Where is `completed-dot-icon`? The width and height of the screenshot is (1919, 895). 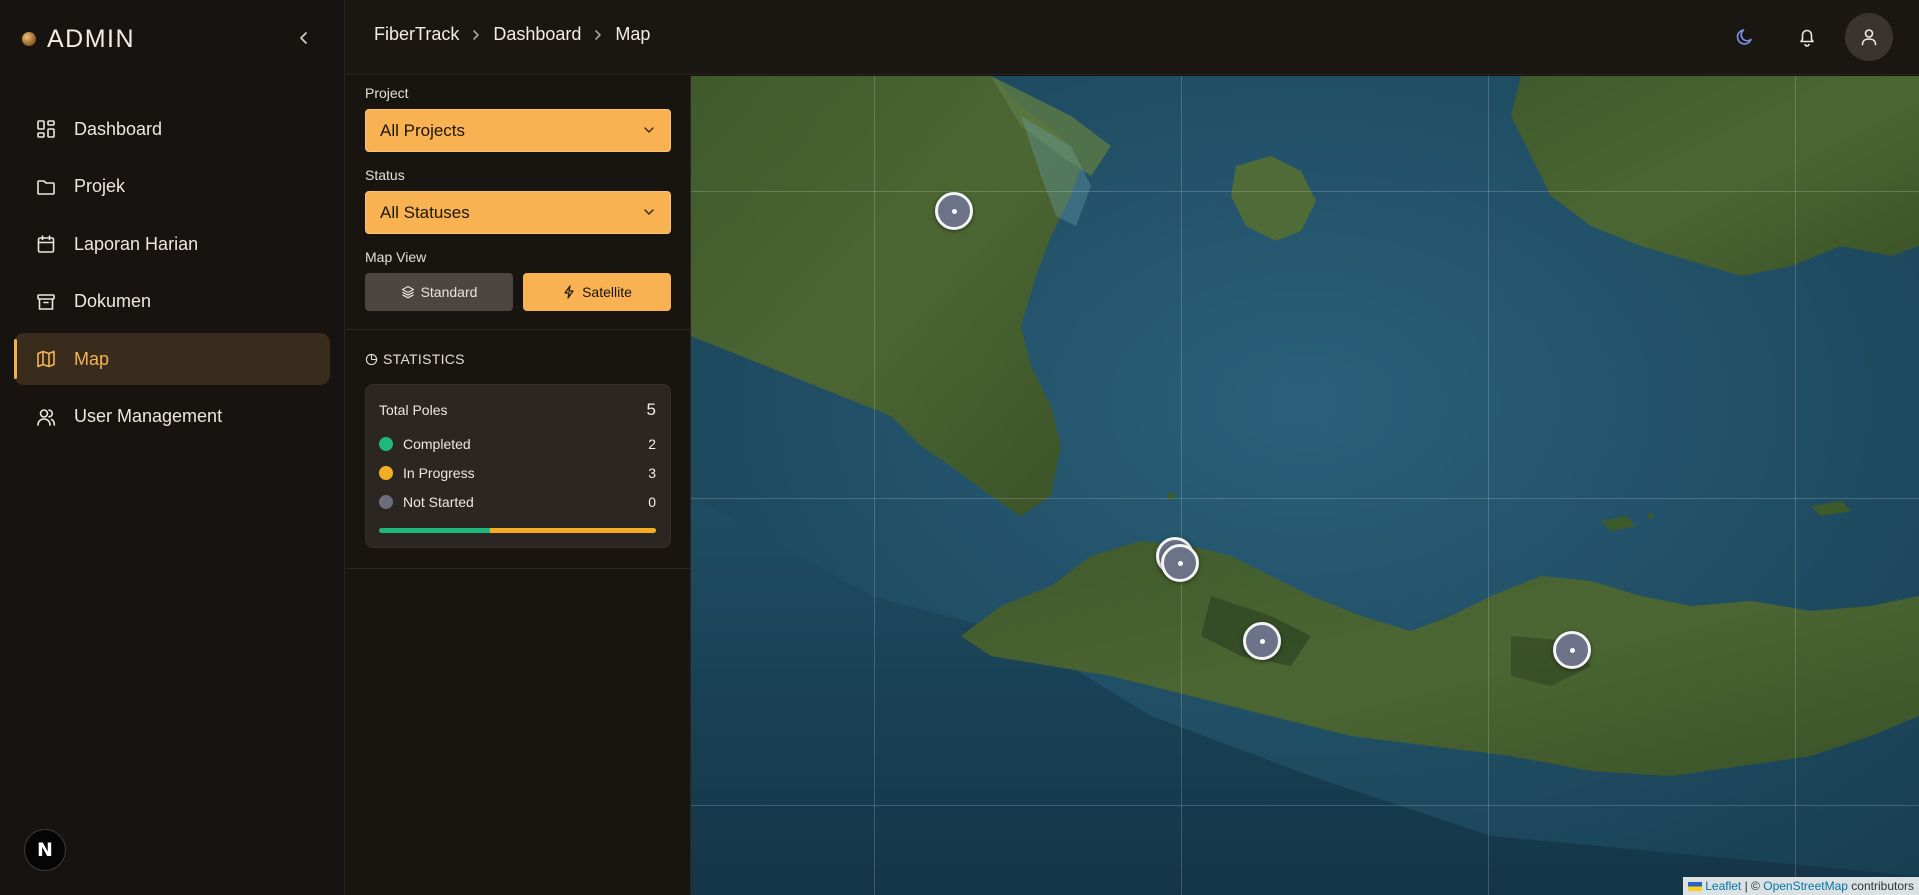 completed-dot-icon is located at coordinates (386, 444).